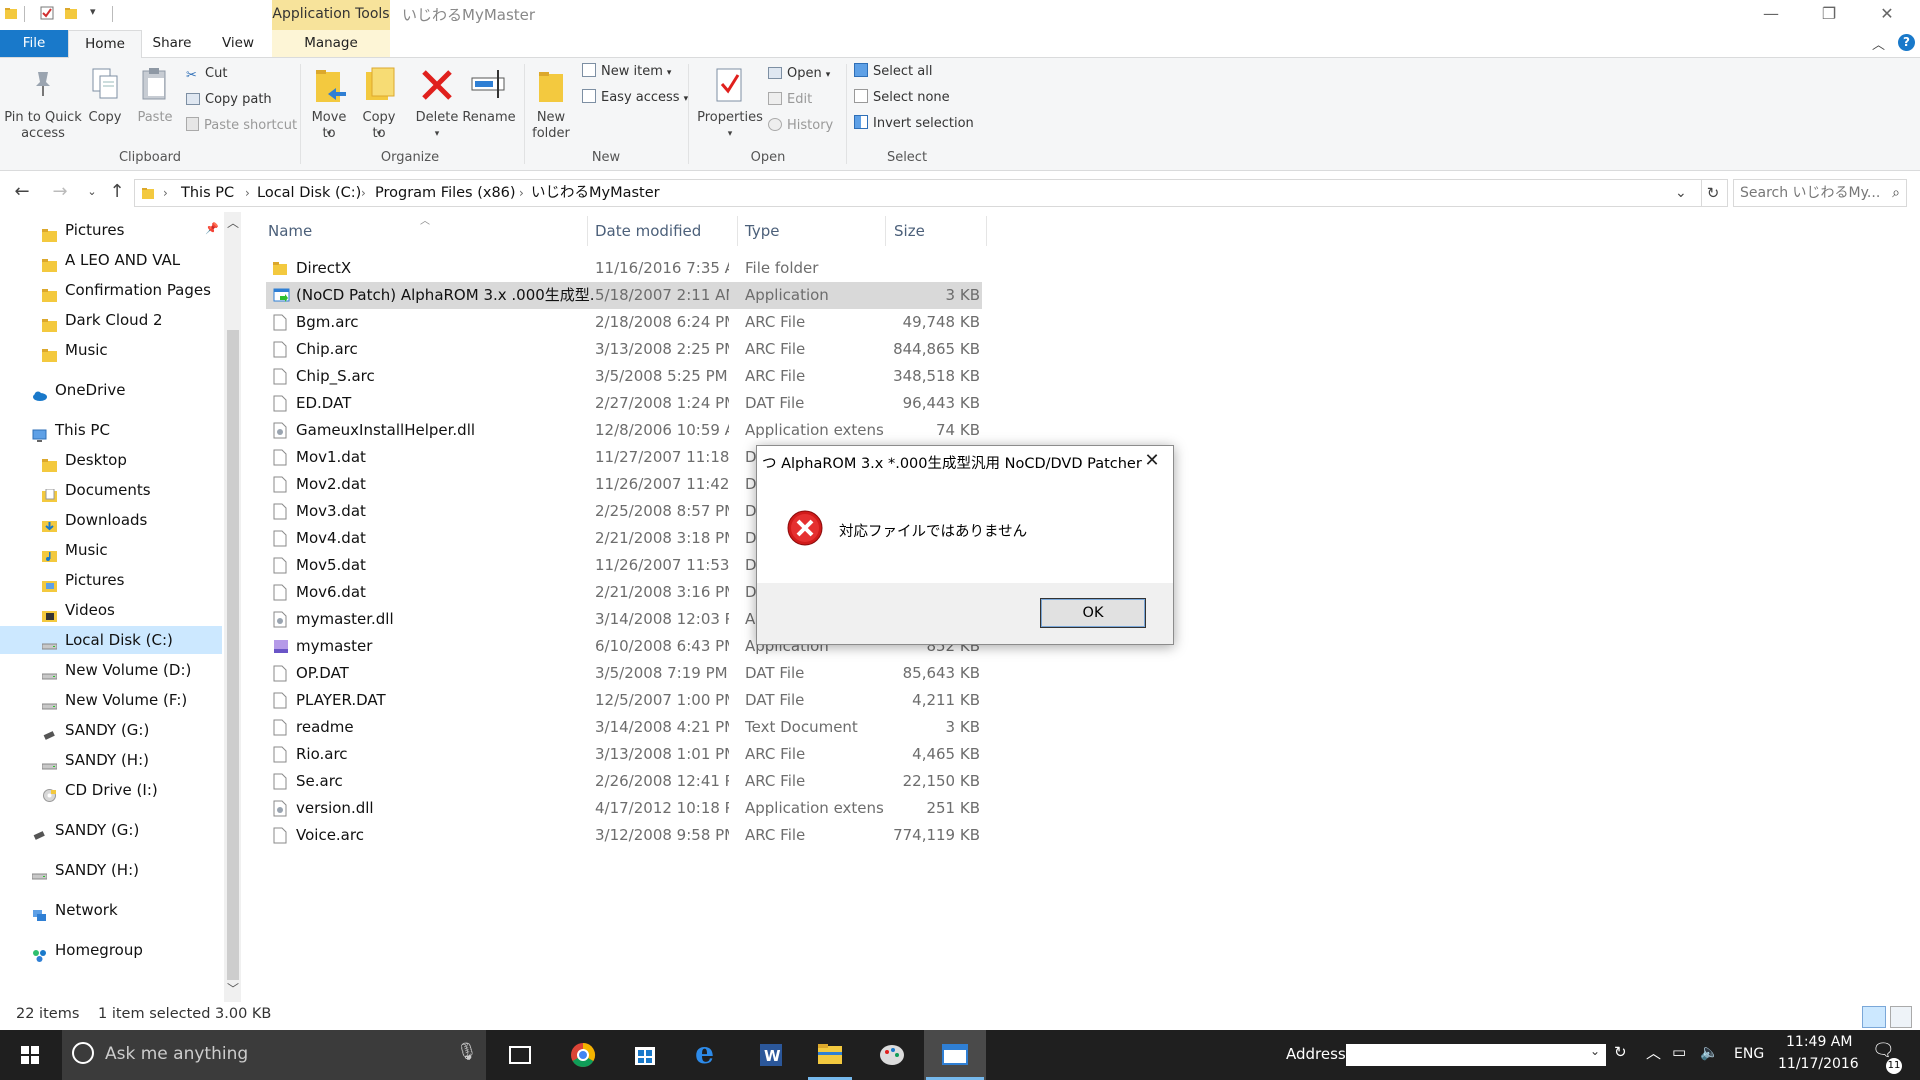 Image resolution: width=1920 pixels, height=1080 pixels. I want to click on word-icon: W, so click(770, 1055).